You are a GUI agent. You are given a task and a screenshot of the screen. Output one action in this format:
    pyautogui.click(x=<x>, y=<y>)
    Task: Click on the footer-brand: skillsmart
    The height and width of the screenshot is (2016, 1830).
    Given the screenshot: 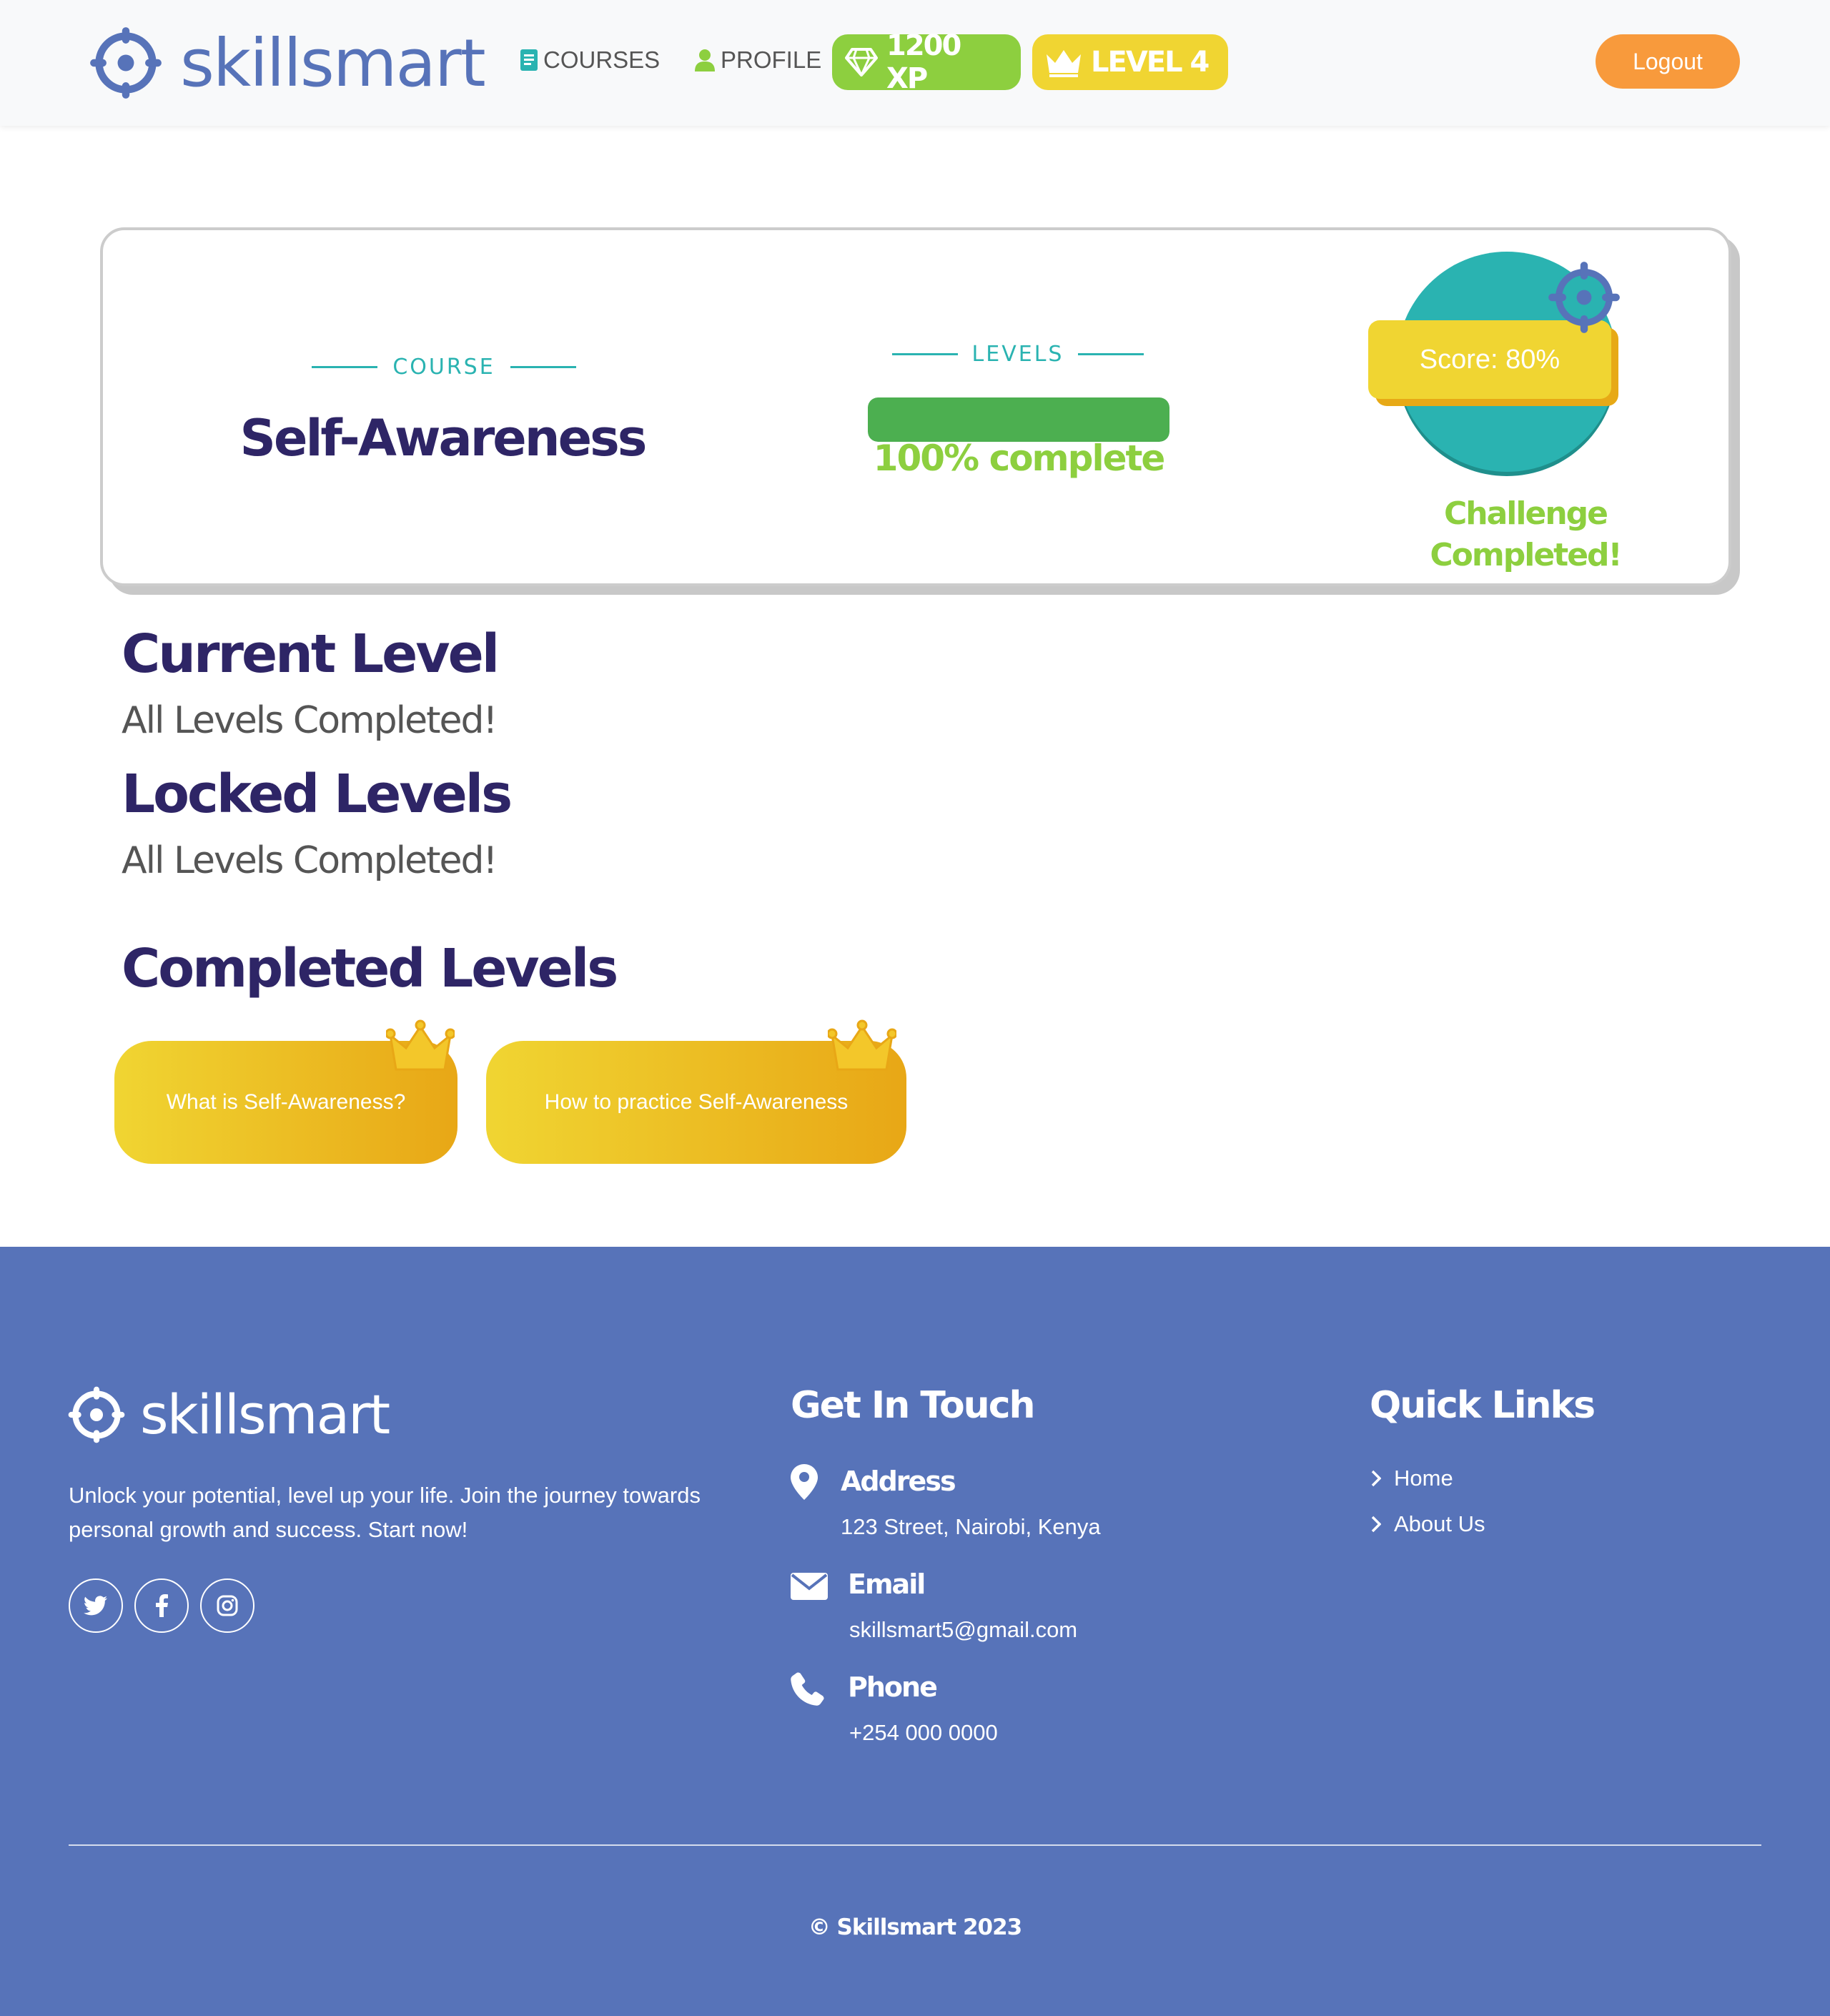 What is the action you would take?
    pyautogui.click(x=228, y=1414)
    